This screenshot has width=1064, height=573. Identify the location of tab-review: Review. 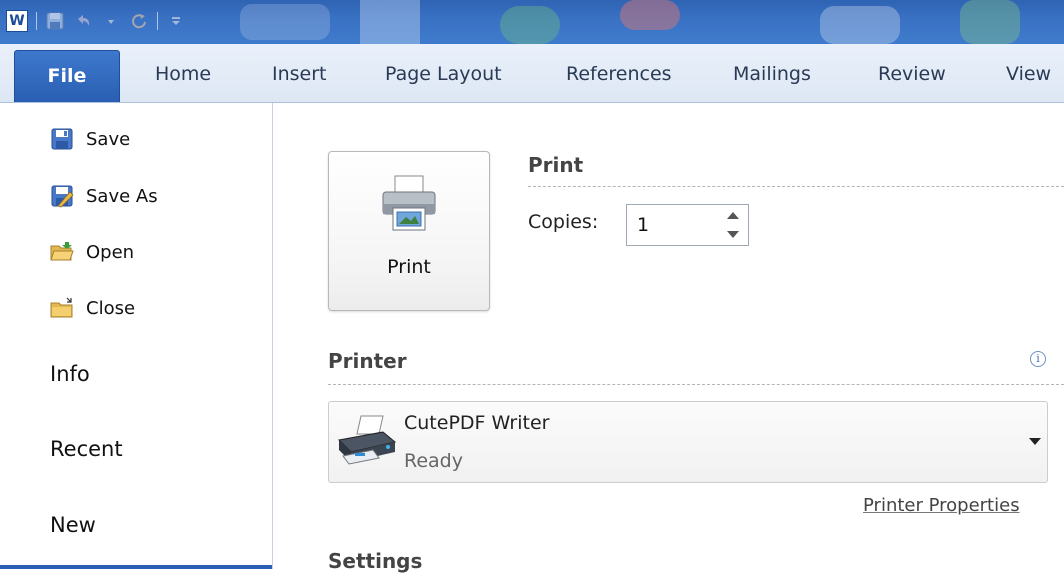
(912, 74).